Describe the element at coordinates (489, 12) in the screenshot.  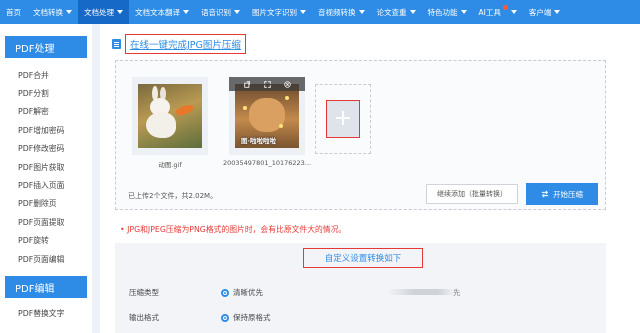
I see `nav-ai-tools-label: AI工具` at that location.